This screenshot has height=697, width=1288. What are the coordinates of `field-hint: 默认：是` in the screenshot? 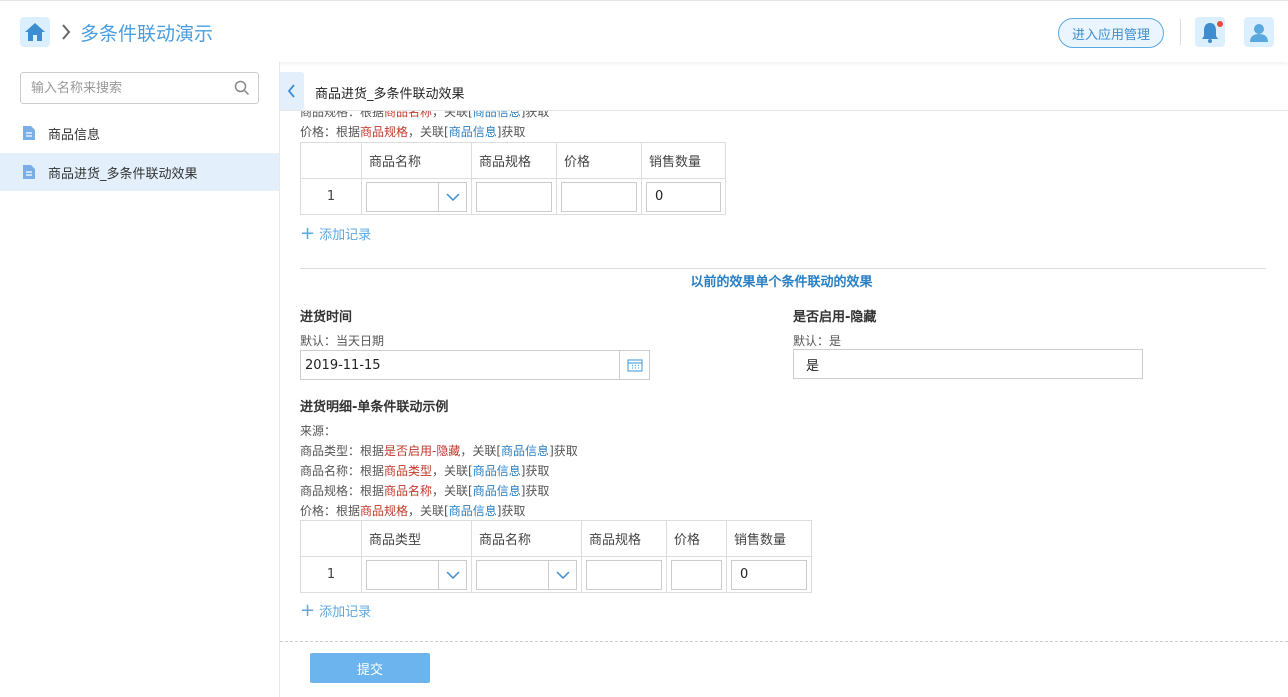 It's located at (817, 341).